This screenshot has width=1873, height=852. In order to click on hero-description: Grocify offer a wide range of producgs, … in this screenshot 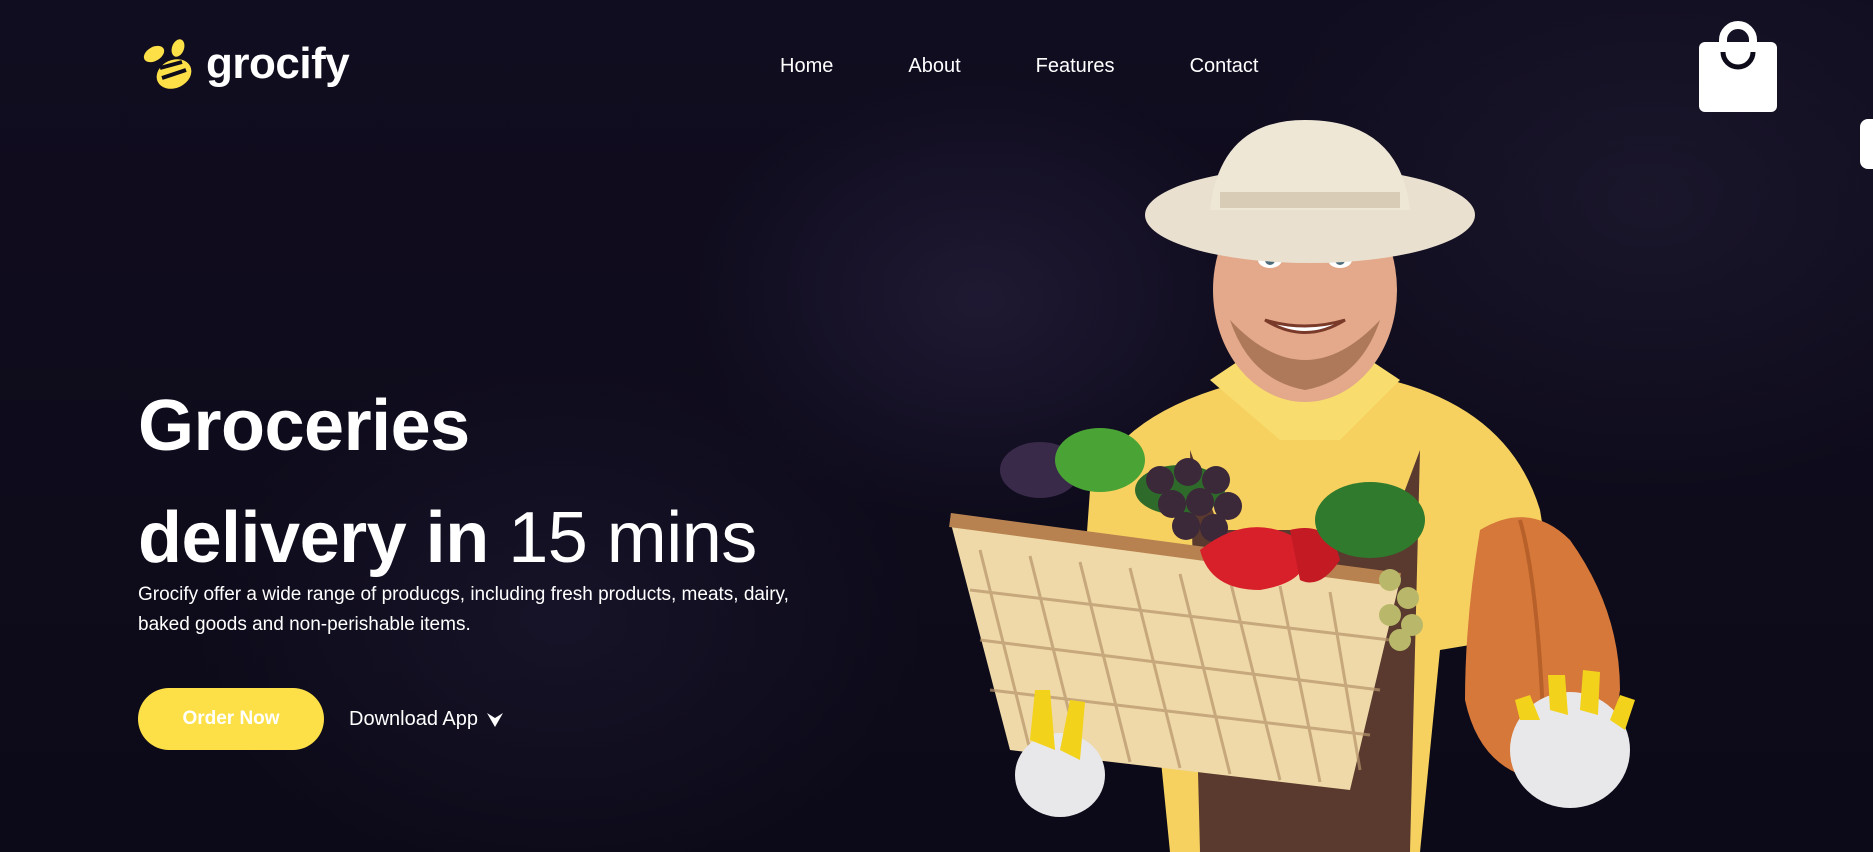, I will do `click(463, 609)`.